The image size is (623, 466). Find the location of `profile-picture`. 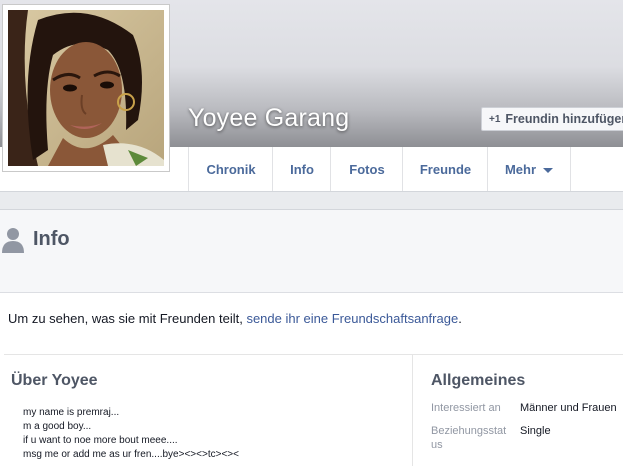

profile-picture is located at coordinates (86, 88).